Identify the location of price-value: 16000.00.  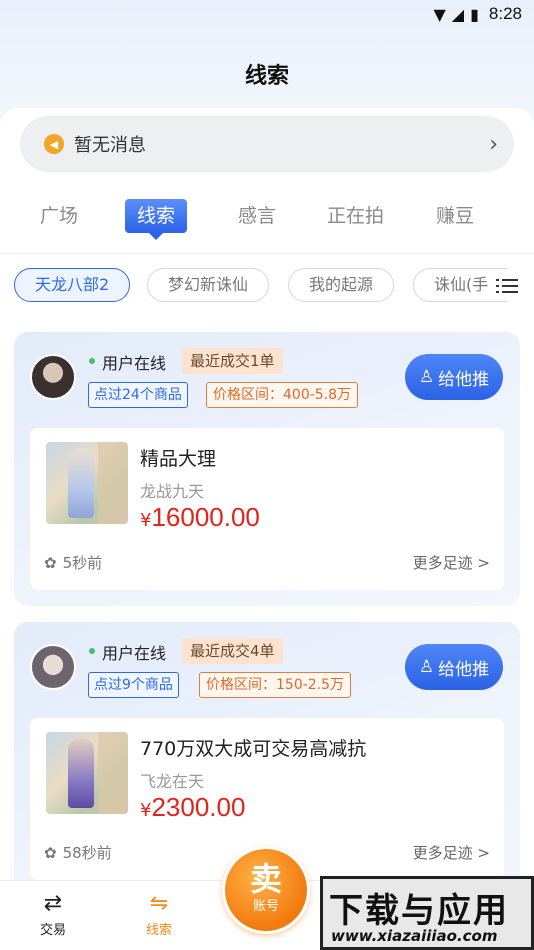
(205, 517).